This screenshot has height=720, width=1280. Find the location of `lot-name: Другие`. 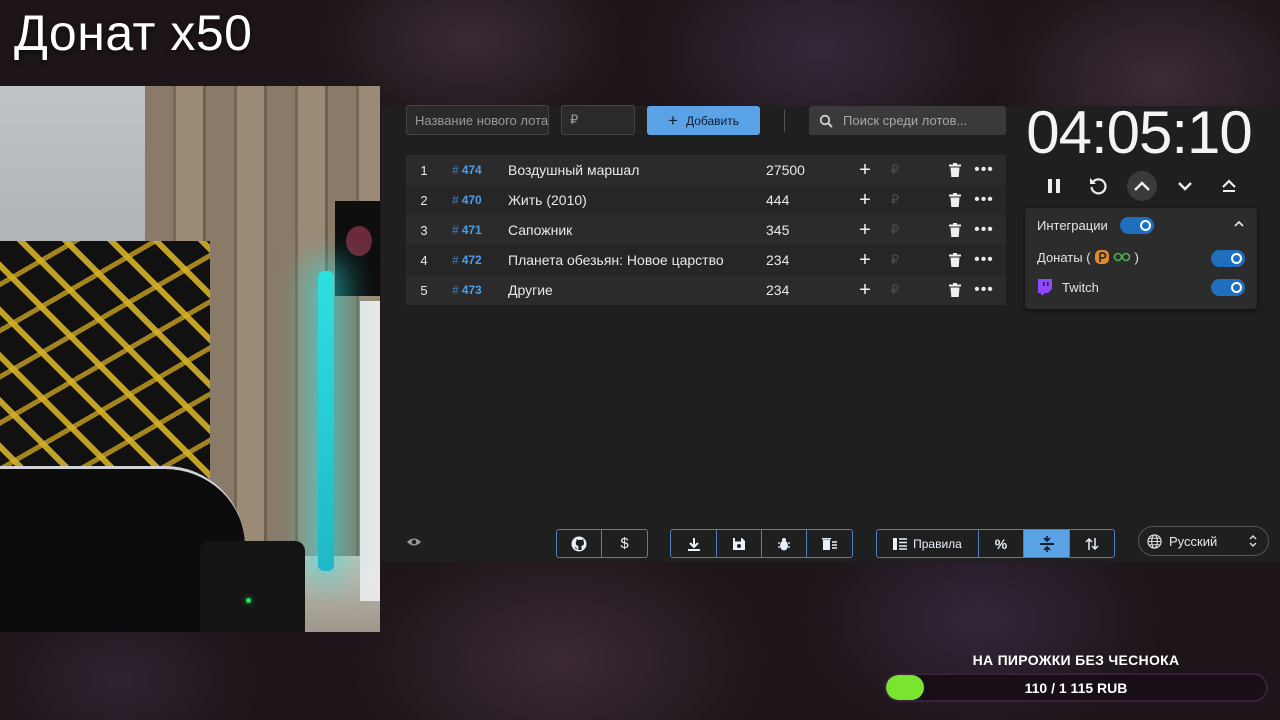

lot-name: Другие is located at coordinates (637, 290).